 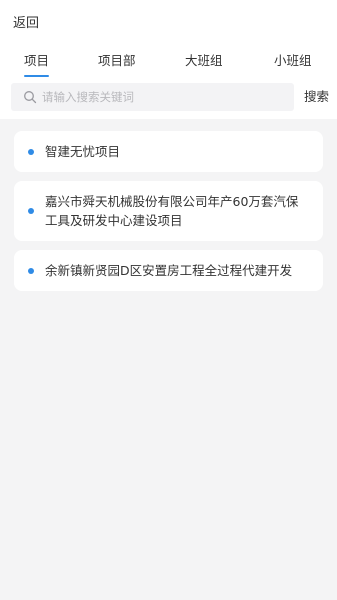 What do you see at coordinates (26, 21) in the screenshot?
I see `back-button: 返回` at bounding box center [26, 21].